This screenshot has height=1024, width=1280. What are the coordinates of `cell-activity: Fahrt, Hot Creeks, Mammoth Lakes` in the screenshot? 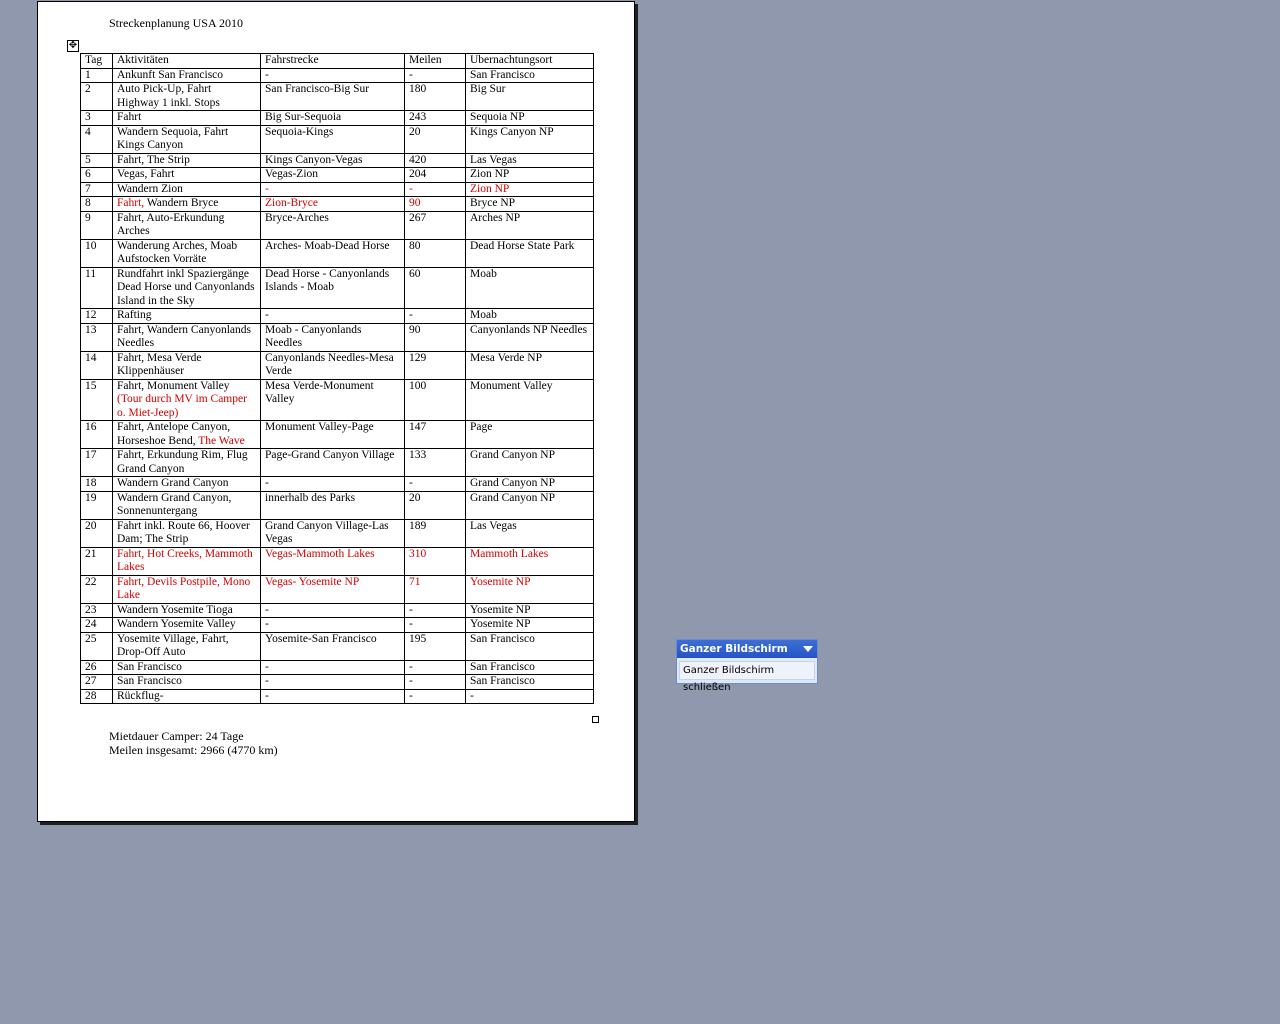 It's located at (186, 561).